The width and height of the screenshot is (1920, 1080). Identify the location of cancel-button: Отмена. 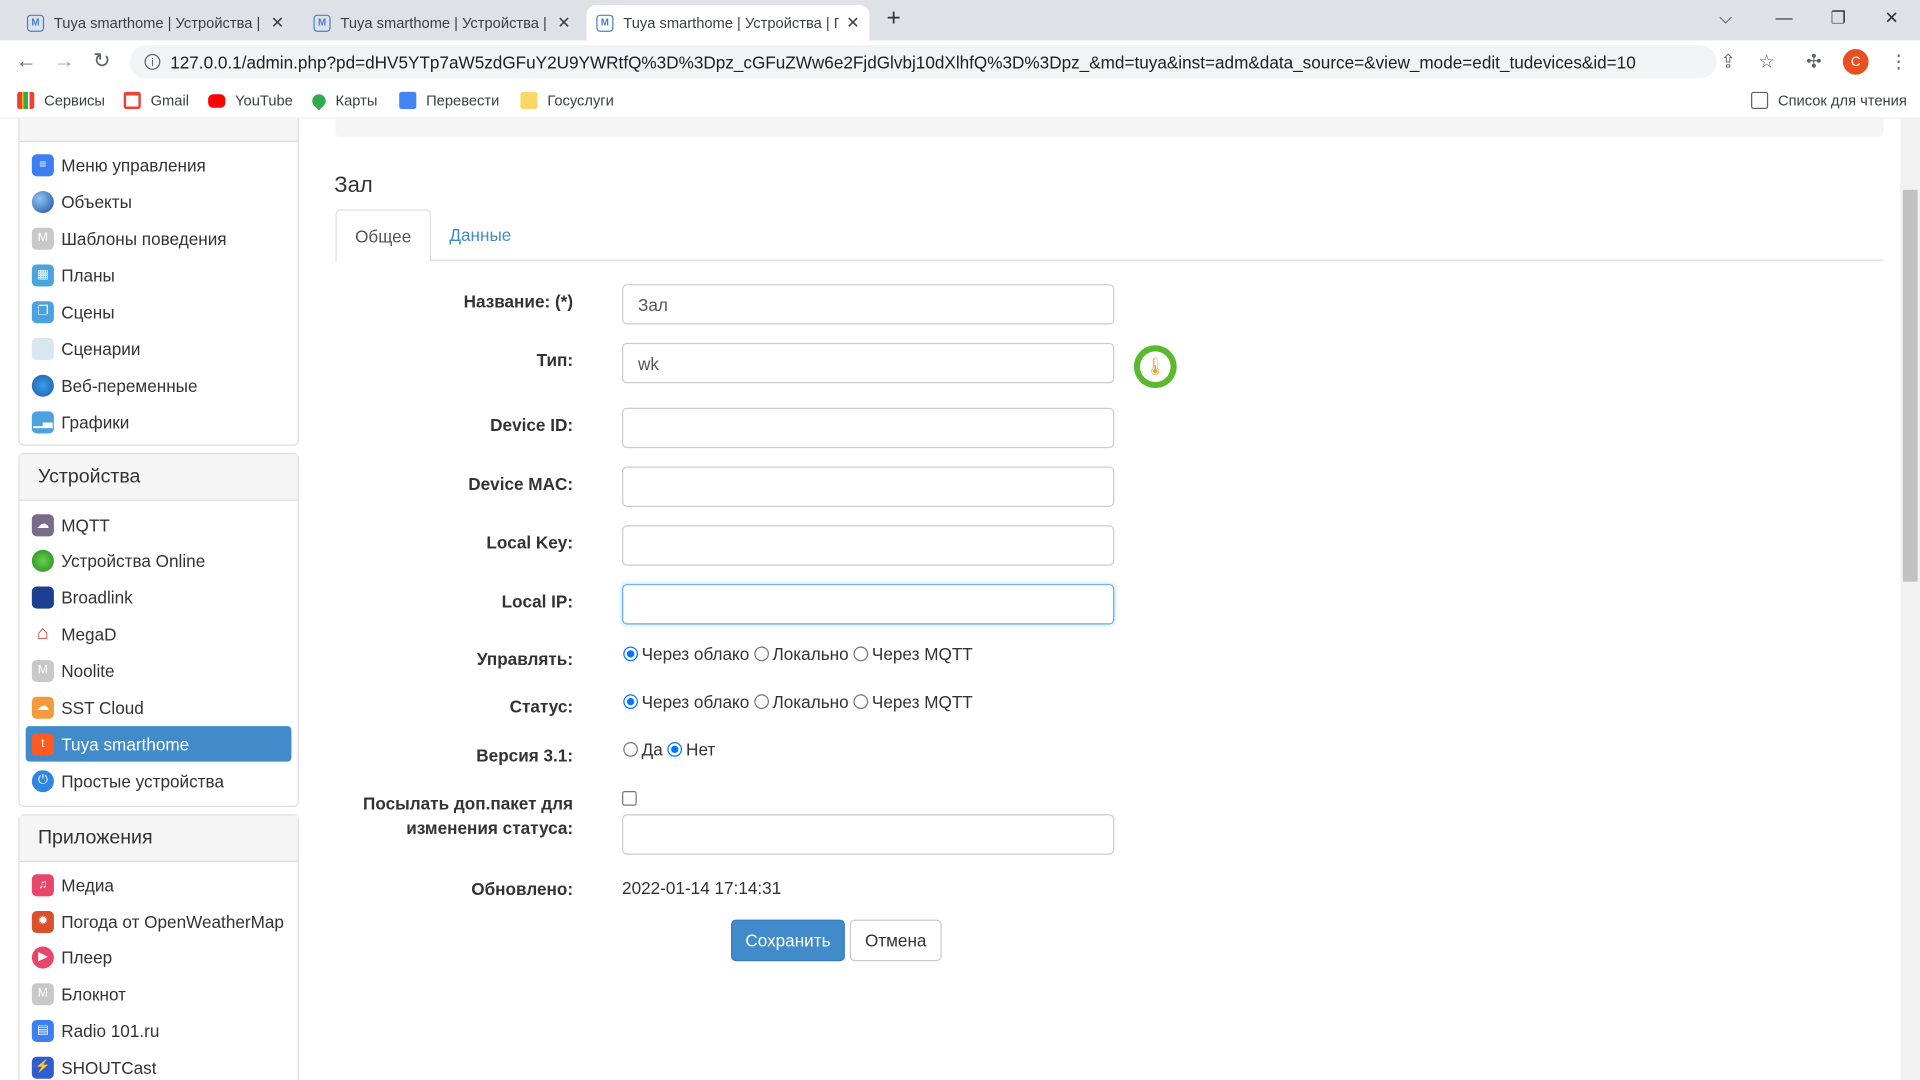
(895, 940).